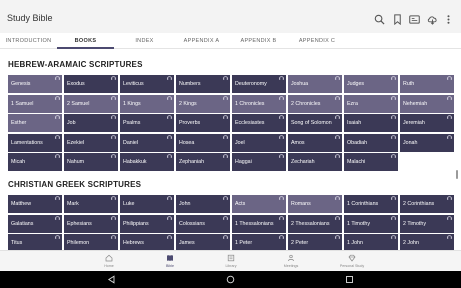  Describe the element at coordinates (192, 223) in the screenshot. I see `book-label: Colossians` at that location.